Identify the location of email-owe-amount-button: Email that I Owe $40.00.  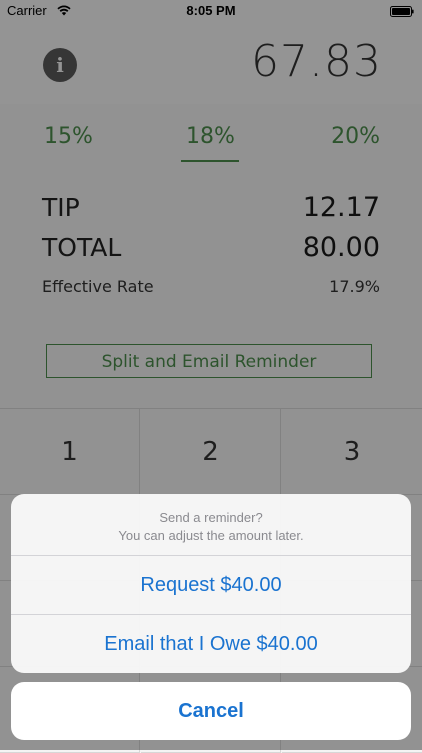
(211, 644).